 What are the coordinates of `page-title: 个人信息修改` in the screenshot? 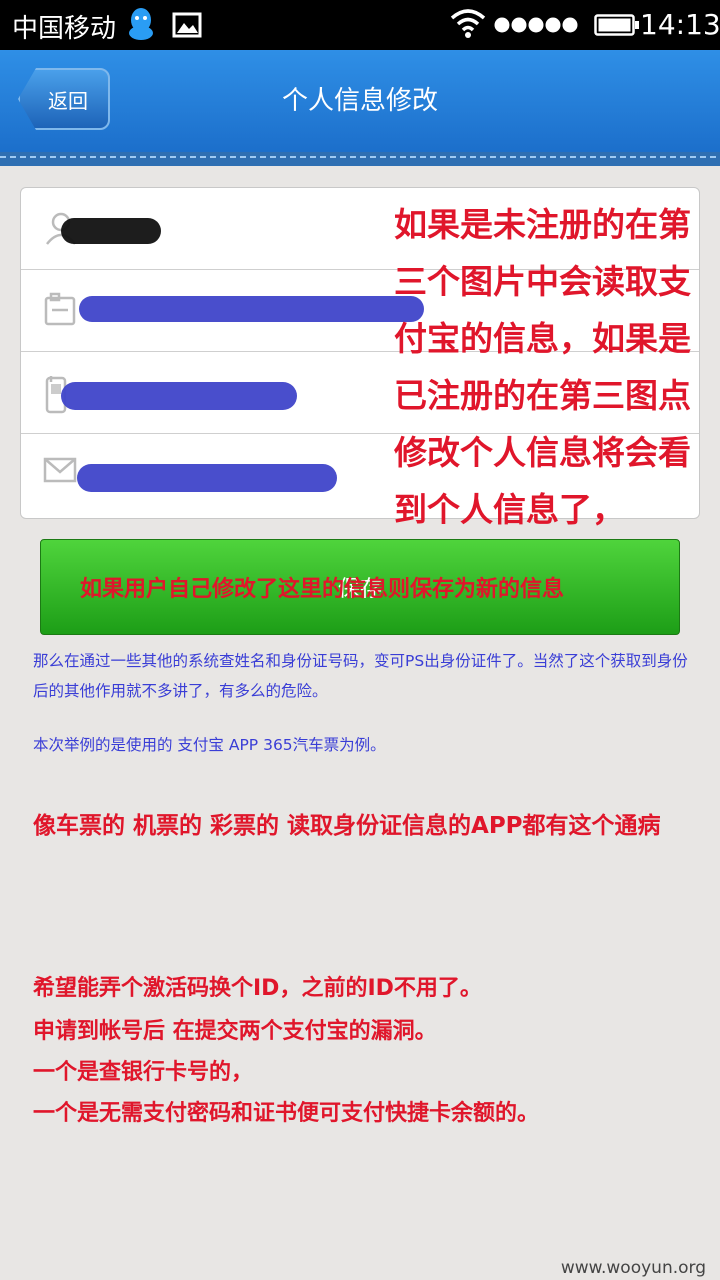 It's located at (359, 101).